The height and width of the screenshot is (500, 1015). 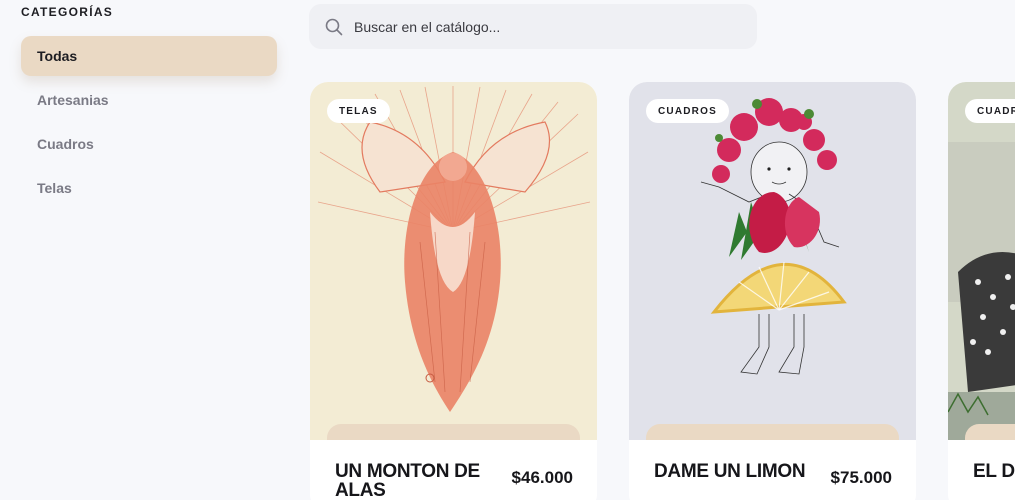 What do you see at coordinates (861, 477) in the screenshot?
I see `product-price: $75.000` at bounding box center [861, 477].